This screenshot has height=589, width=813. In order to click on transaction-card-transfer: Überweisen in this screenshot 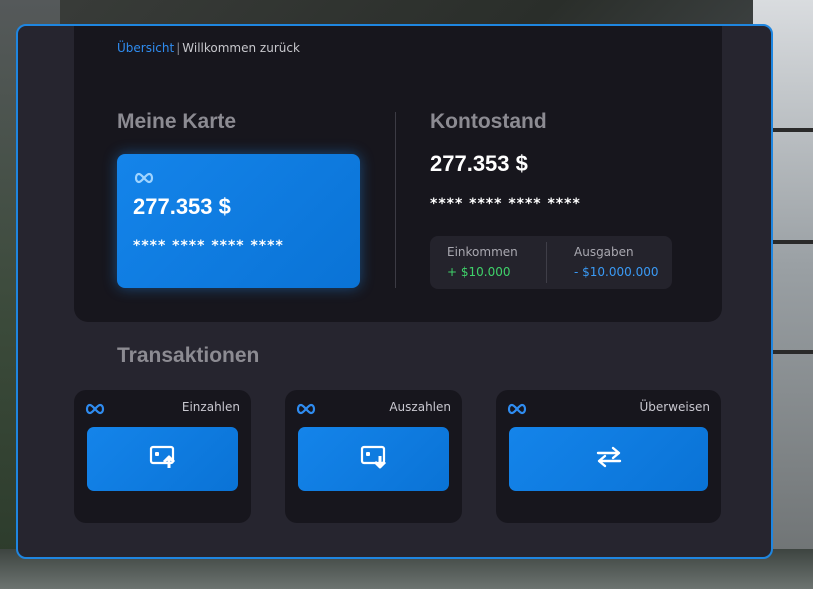, I will do `click(608, 456)`.